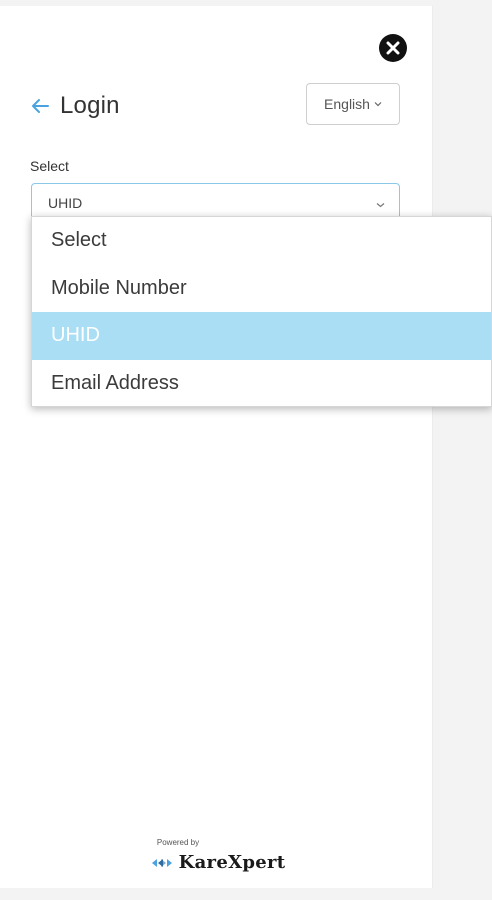 This screenshot has width=492, height=900. What do you see at coordinates (347, 104) in the screenshot?
I see `language-value: English` at bounding box center [347, 104].